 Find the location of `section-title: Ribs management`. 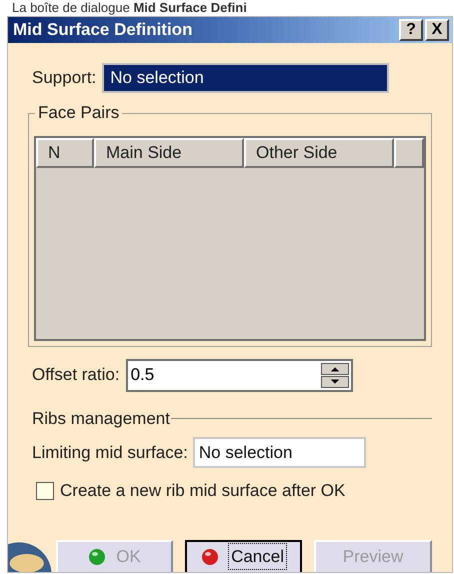

section-title: Ribs management is located at coordinates (101, 419).